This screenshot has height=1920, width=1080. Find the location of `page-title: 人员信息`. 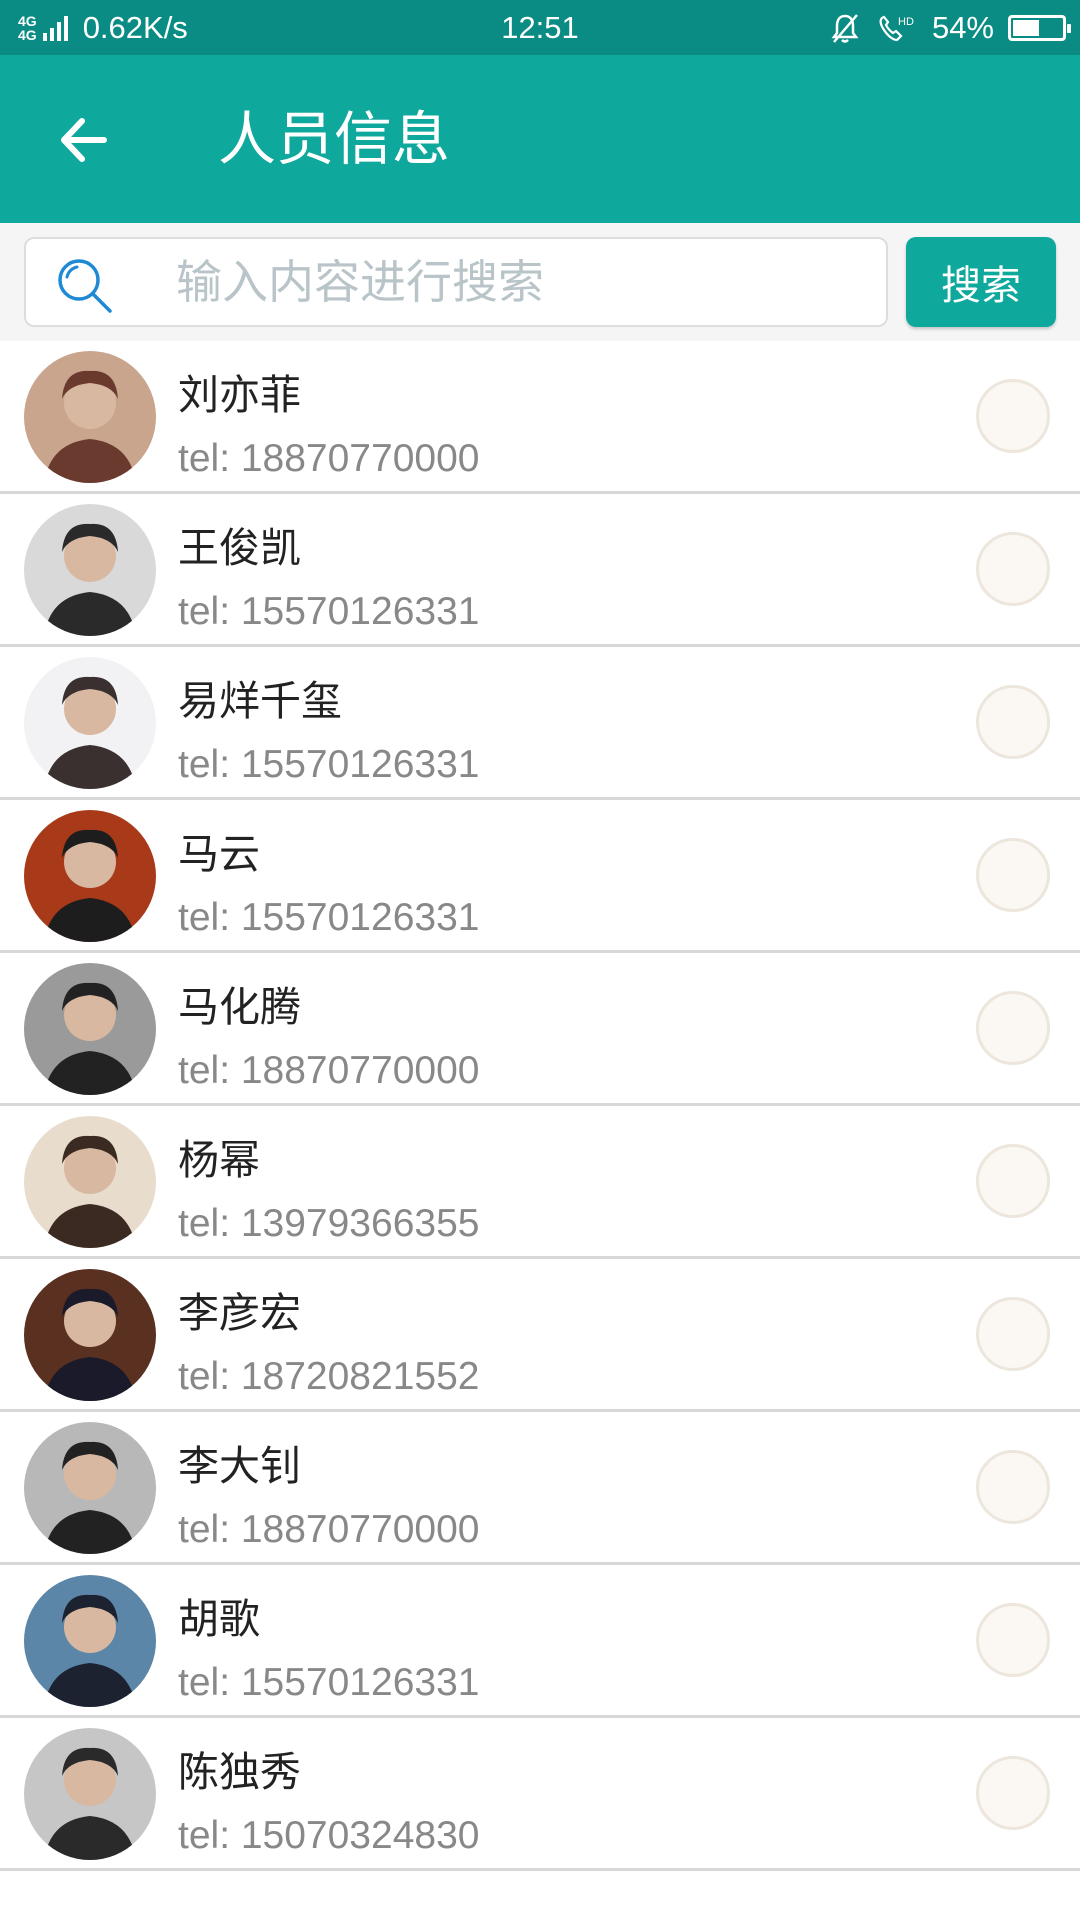

page-title: 人员信息 is located at coordinates (334, 139).